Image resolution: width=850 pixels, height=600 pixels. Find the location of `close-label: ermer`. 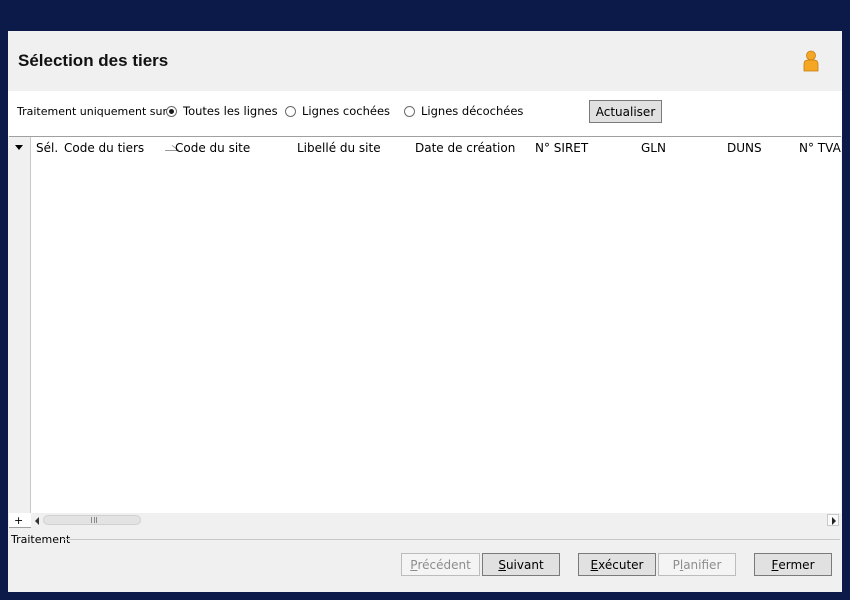

close-label: ermer is located at coordinates (796, 564).